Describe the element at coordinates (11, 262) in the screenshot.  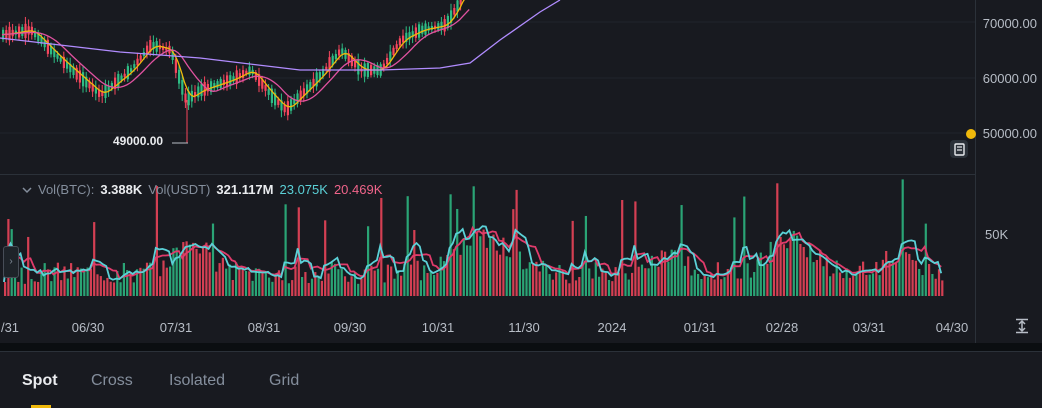
I see `chevron-right-icon: ›` at that location.